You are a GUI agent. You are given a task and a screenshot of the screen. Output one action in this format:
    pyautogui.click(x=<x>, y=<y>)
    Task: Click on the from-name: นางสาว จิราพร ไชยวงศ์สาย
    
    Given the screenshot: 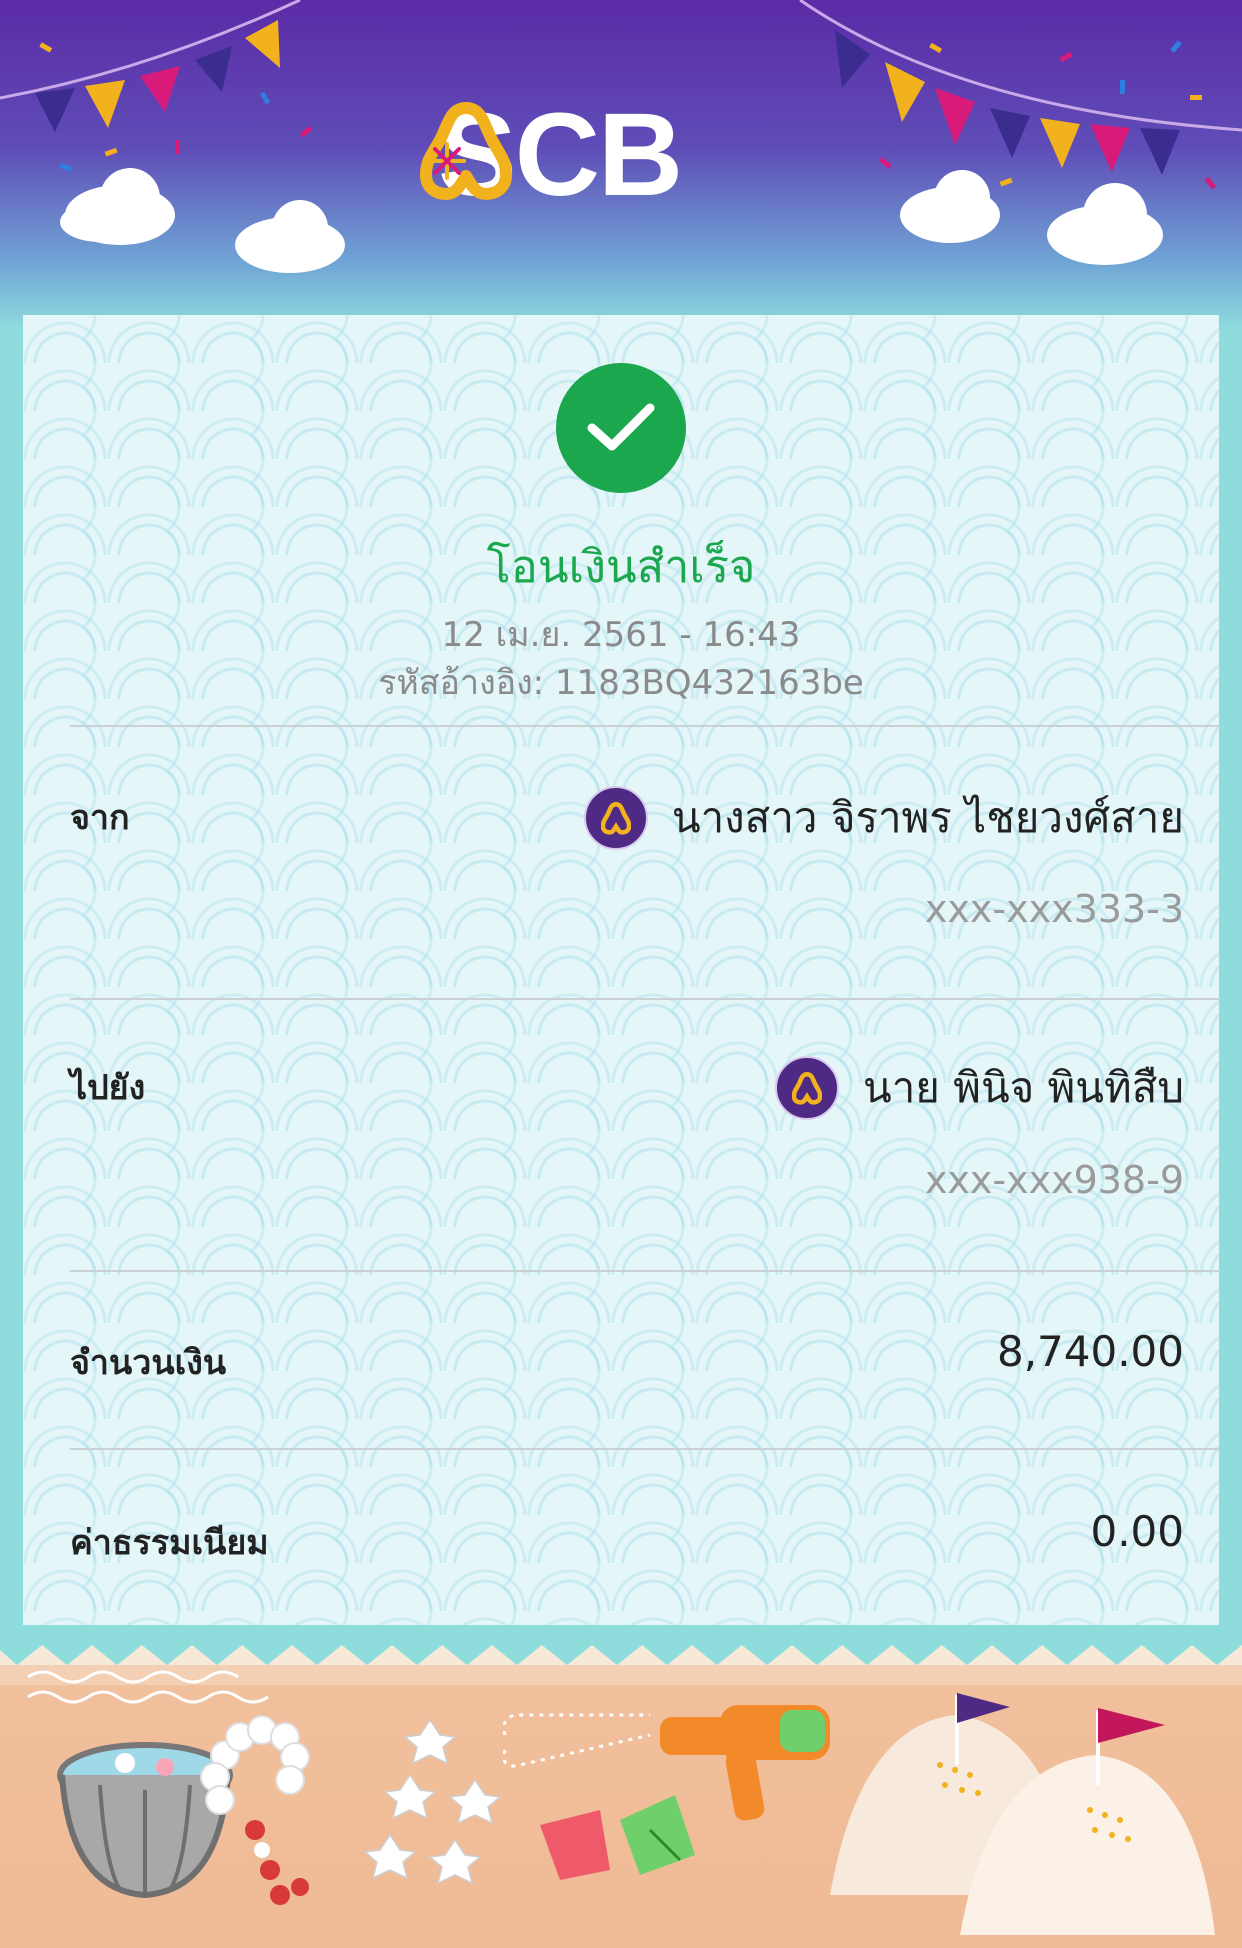 What is the action you would take?
    pyautogui.click(x=927, y=817)
    